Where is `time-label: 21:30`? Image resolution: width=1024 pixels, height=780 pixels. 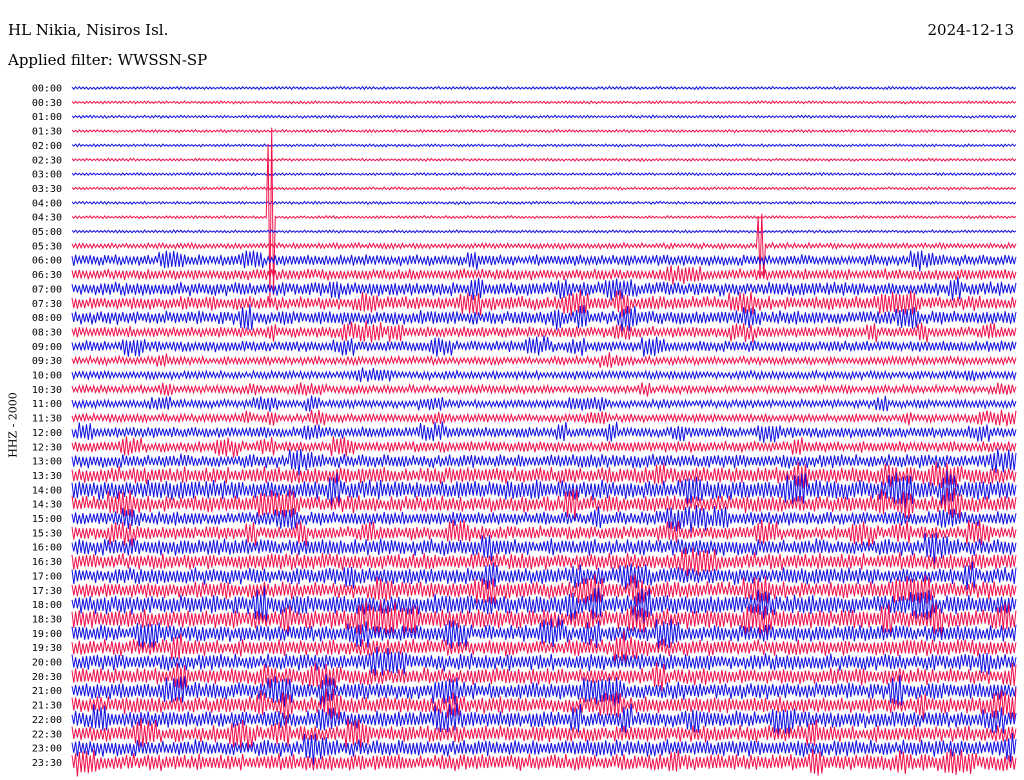
time-label: 21:30 is located at coordinates (47, 706).